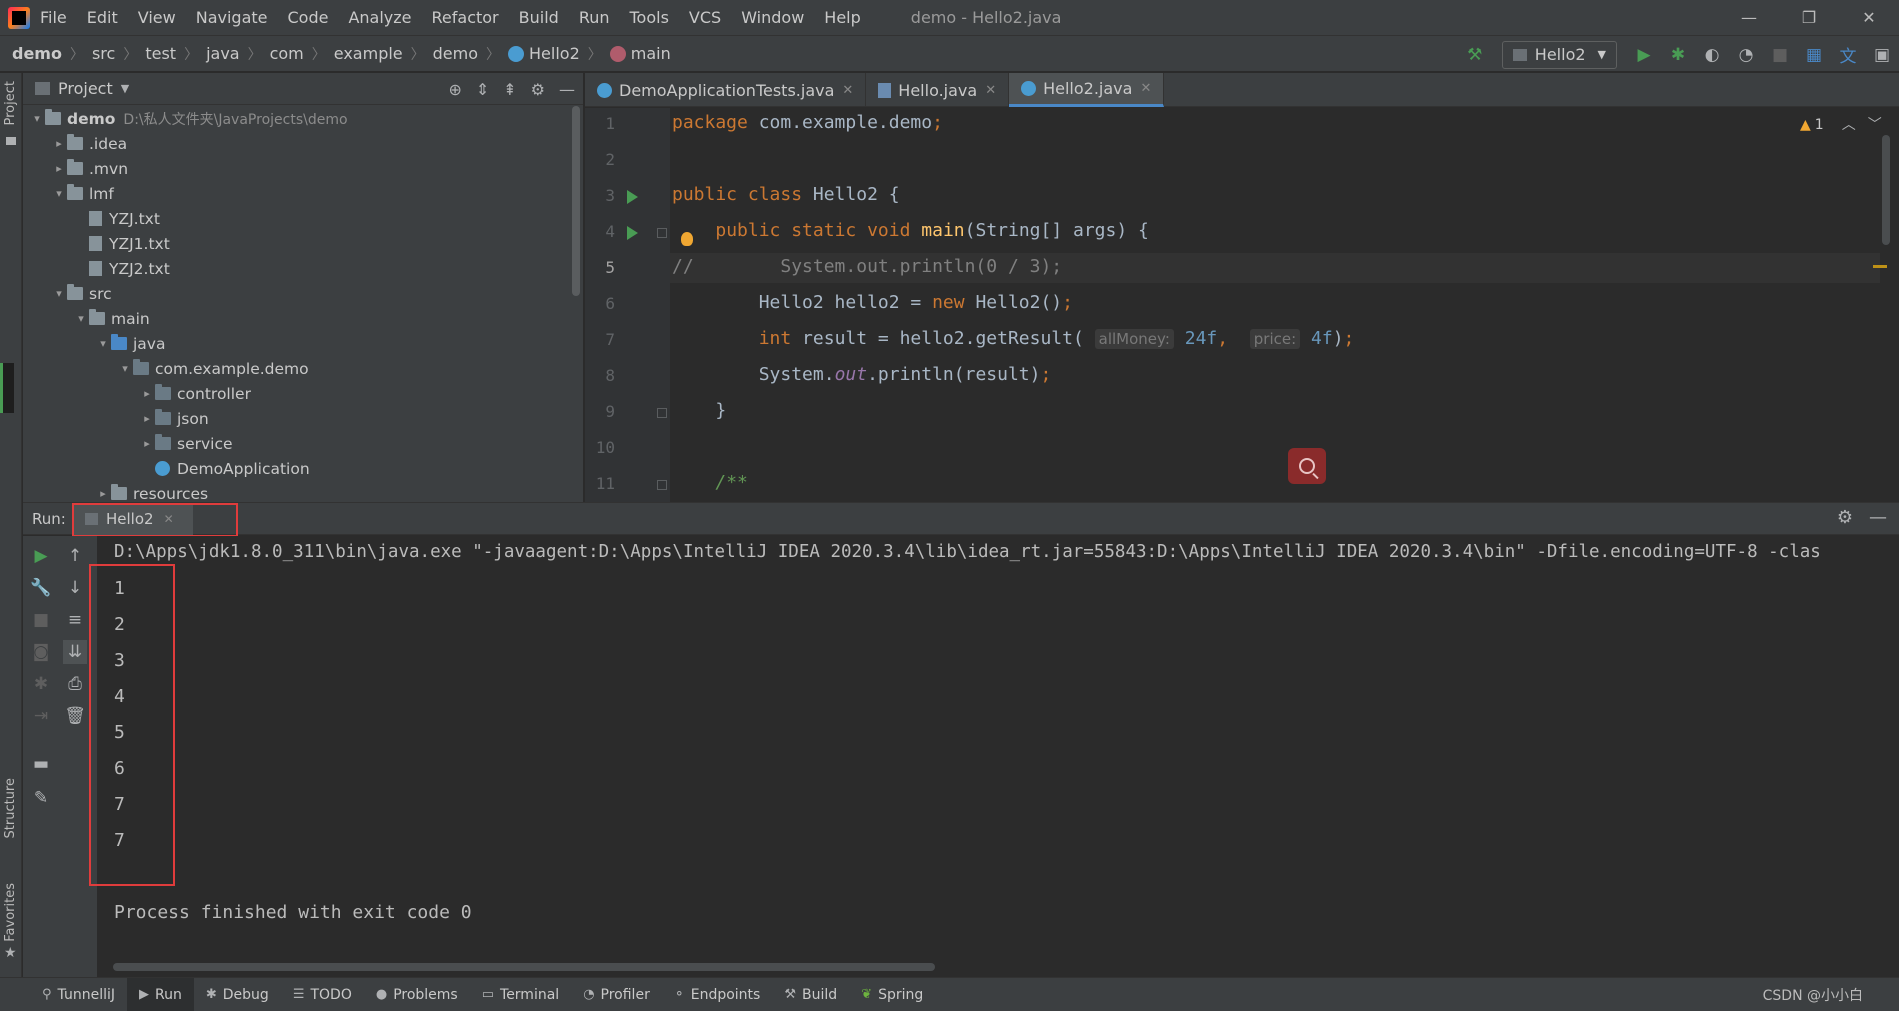  I want to click on project-side-tab: Project, so click(10, 103).